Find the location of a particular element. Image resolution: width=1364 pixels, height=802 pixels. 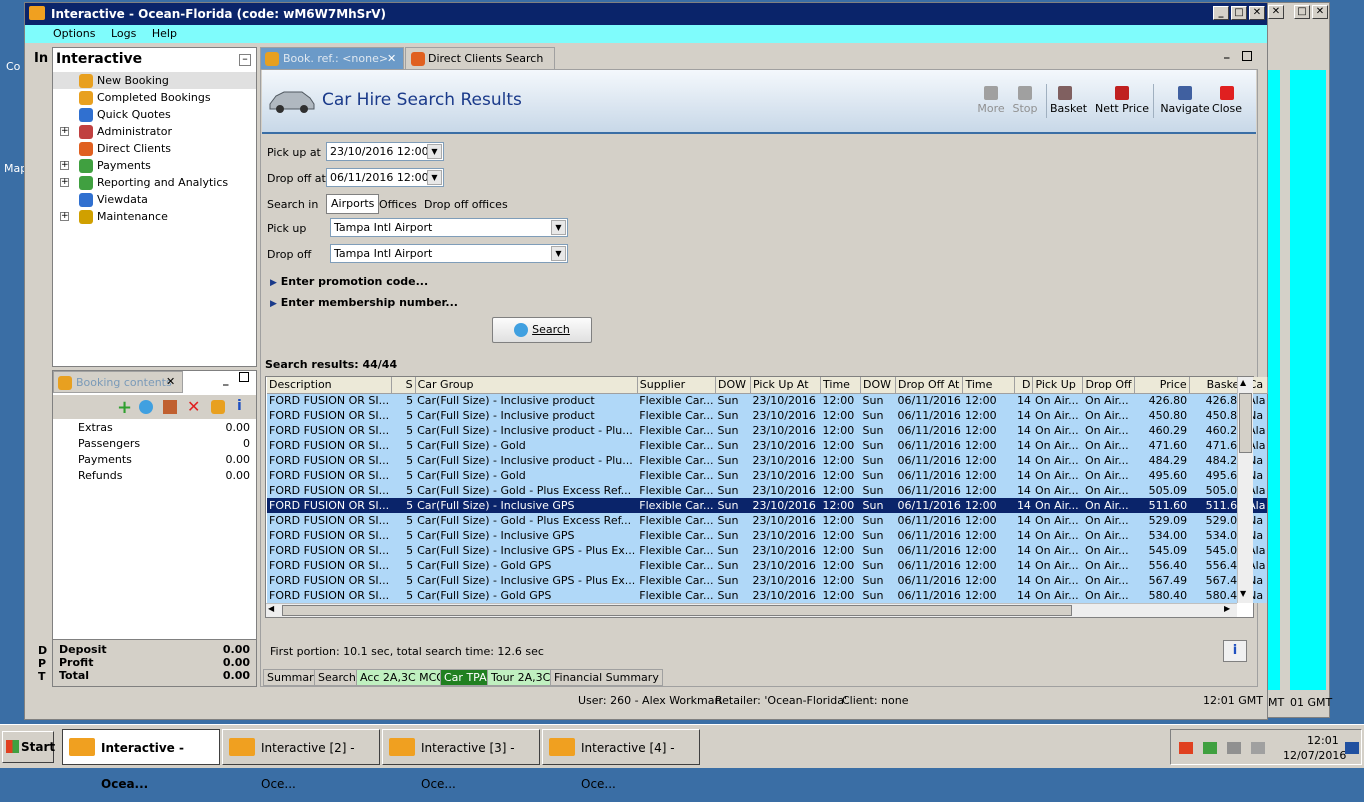

booking-min-button: _ is located at coordinates (226, 379).